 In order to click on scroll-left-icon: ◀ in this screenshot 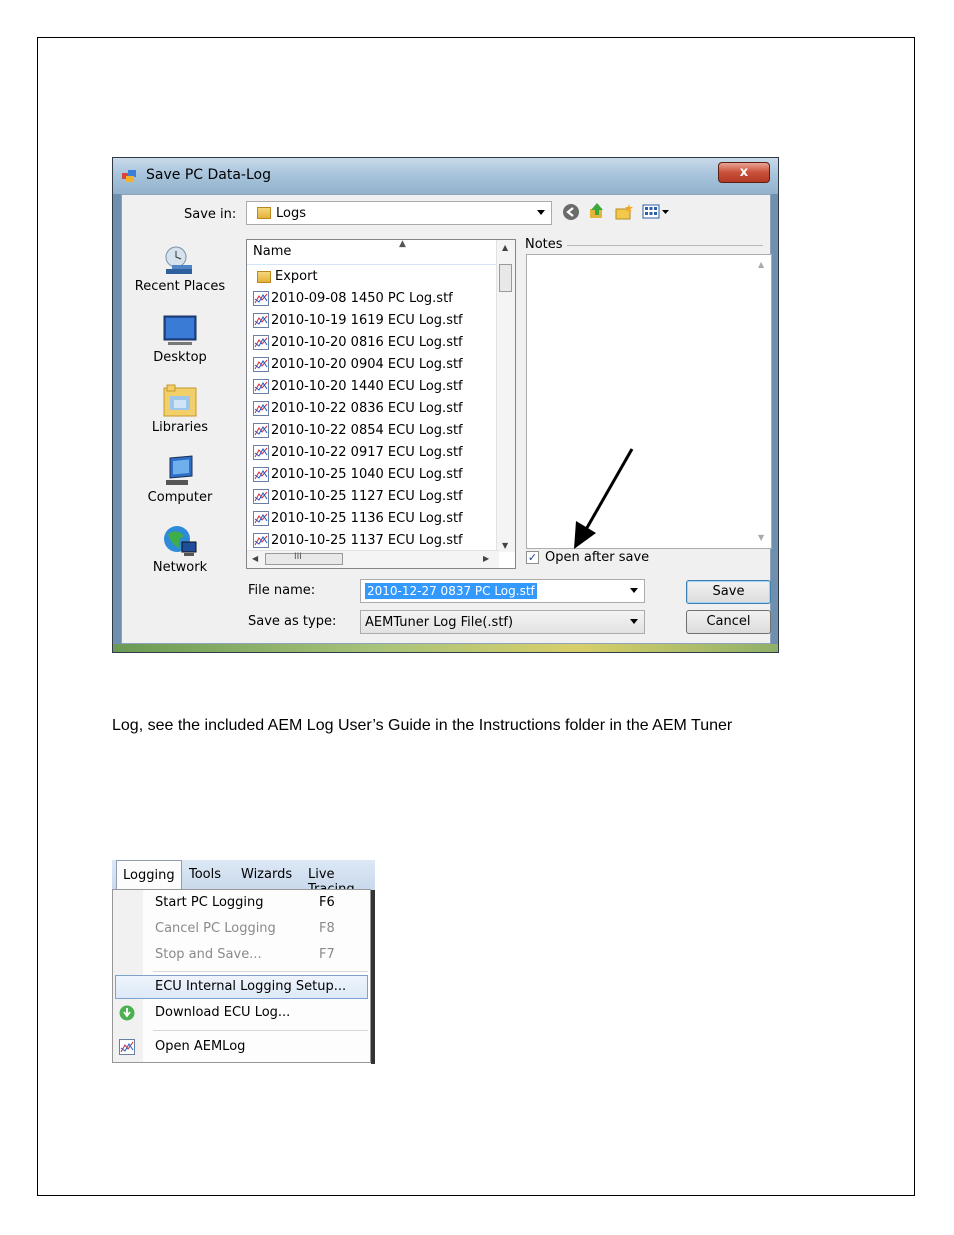, I will do `click(255, 558)`.